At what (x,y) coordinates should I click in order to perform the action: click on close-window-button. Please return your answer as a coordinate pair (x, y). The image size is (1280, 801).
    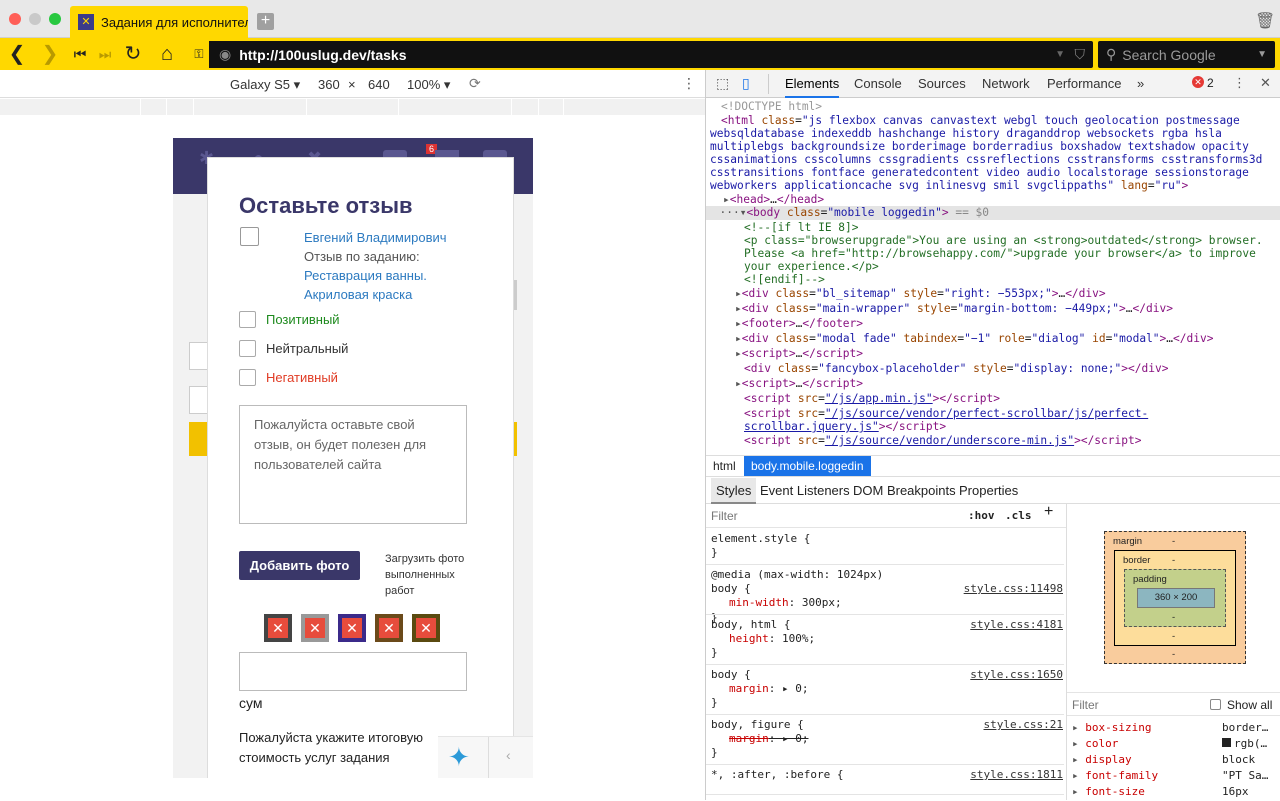
    Looking at the image, I should click on (15, 19).